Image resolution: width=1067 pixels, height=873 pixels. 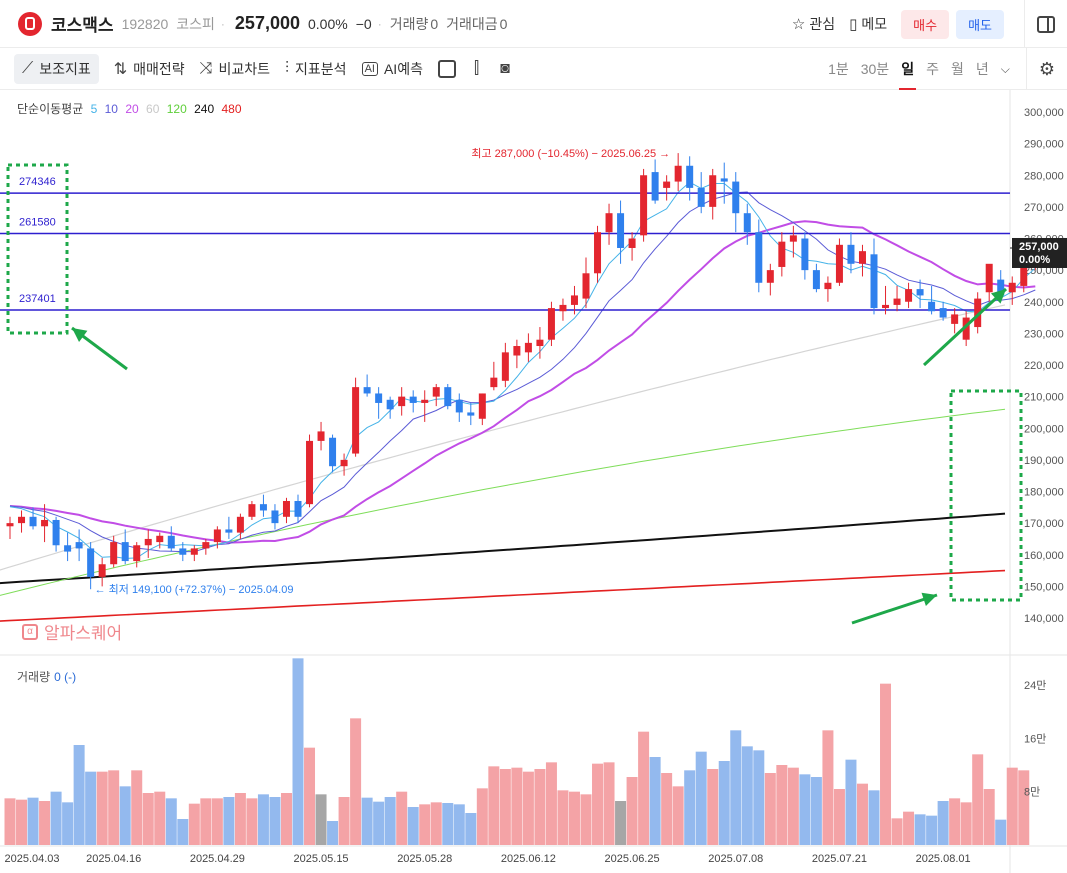 I want to click on arrow-right-bottom, so click(x=894, y=608).